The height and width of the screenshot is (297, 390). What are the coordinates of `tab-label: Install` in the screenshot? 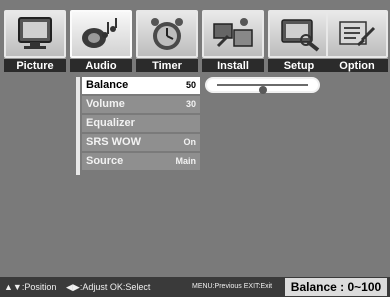 It's located at (233, 65).